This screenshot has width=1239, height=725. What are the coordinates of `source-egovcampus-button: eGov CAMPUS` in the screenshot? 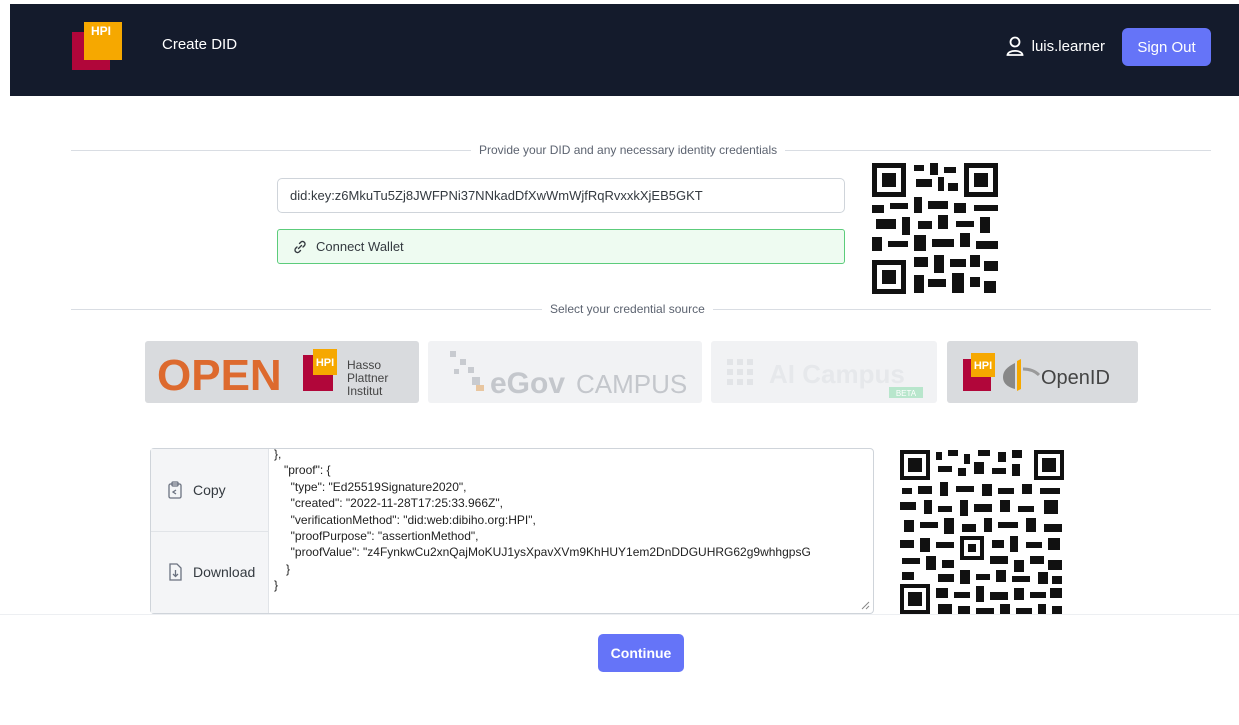 It's located at (565, 372).